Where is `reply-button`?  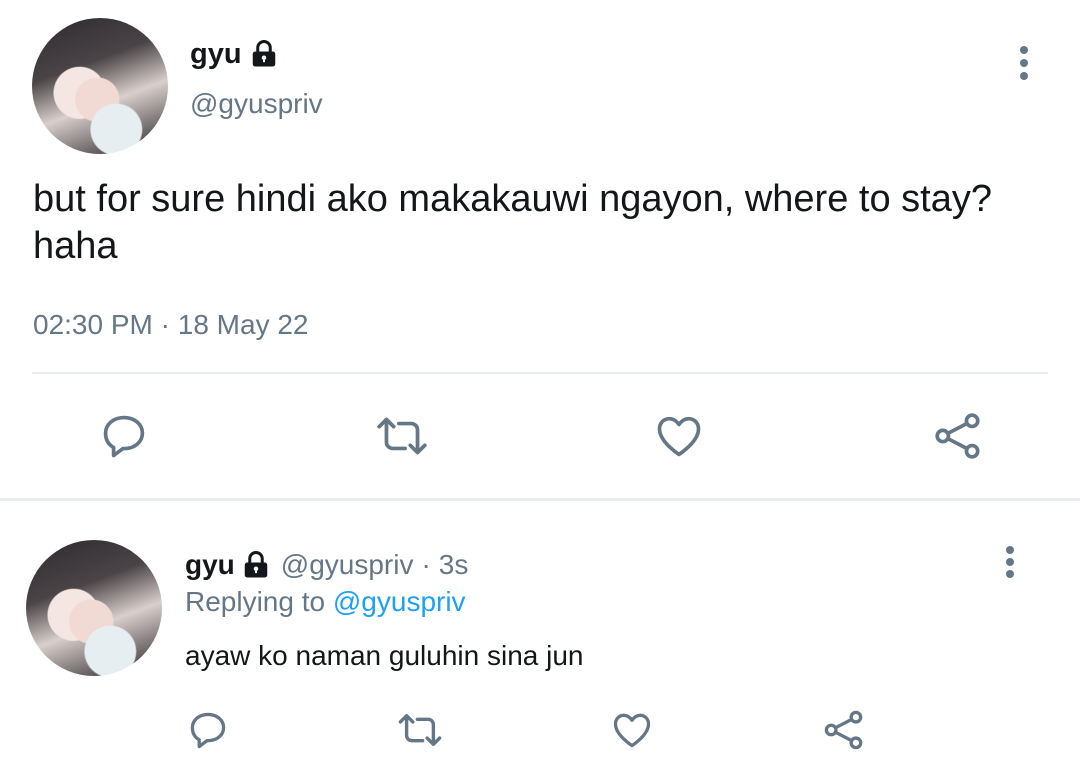 reply-button is located at coordinates (124, 436).